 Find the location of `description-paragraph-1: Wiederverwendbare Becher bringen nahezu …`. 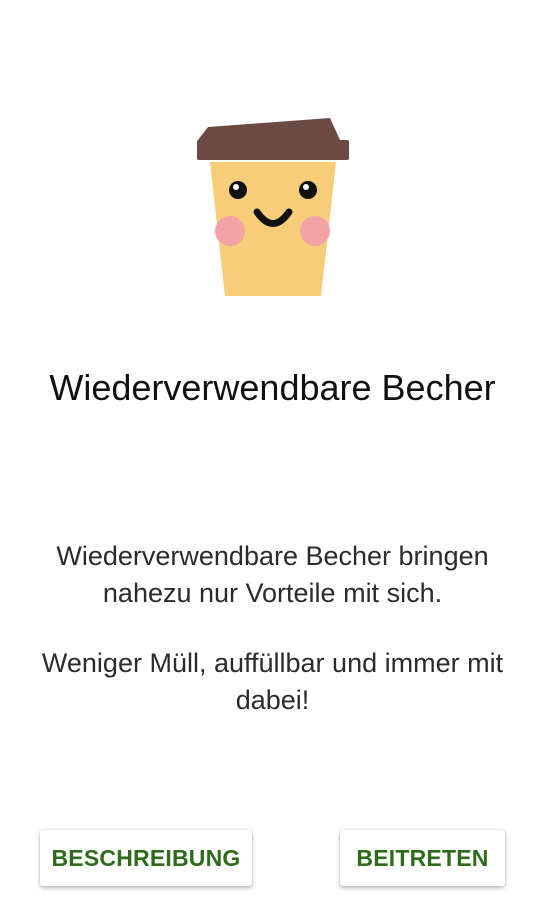

description-paragraph-1: Wiederverwendbare Becher bringen nahezu … is located at coordinates (272, 574).